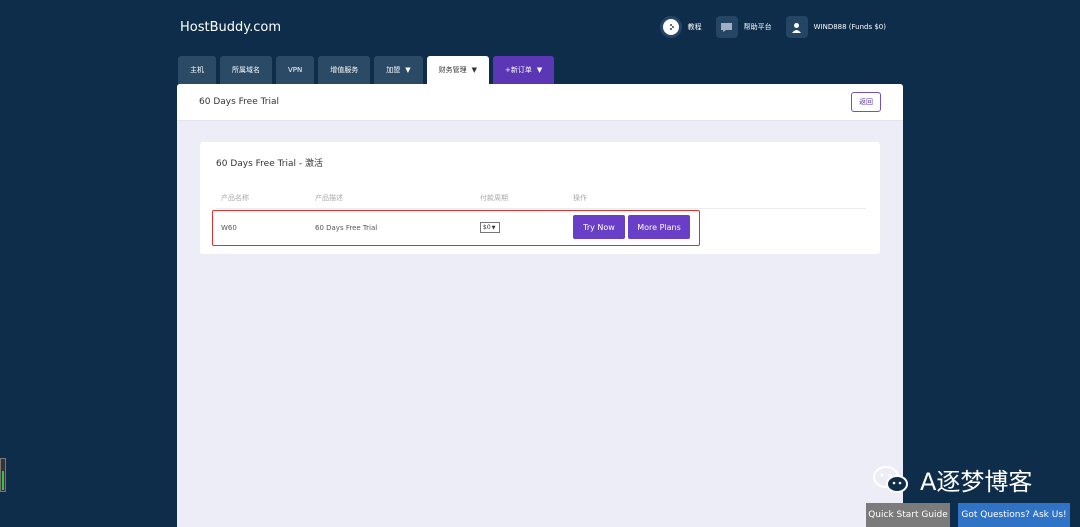 The height and width of the screenshot is (527, 1080). What do you see at coordinates (239, 102) in the screenshot?
I see `page-title: 60 Days Free Trial` at bounding box center [239, 102].